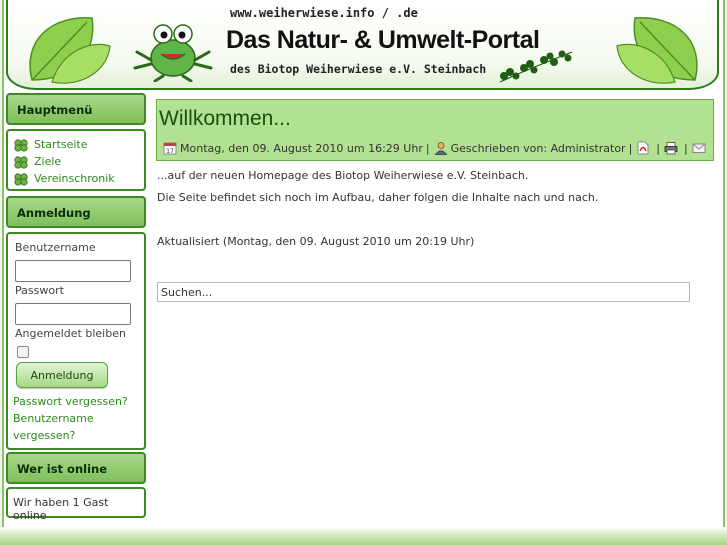 The image size is (727, 545). I want to click on login-button: Anmeldung, so click(62, 375).